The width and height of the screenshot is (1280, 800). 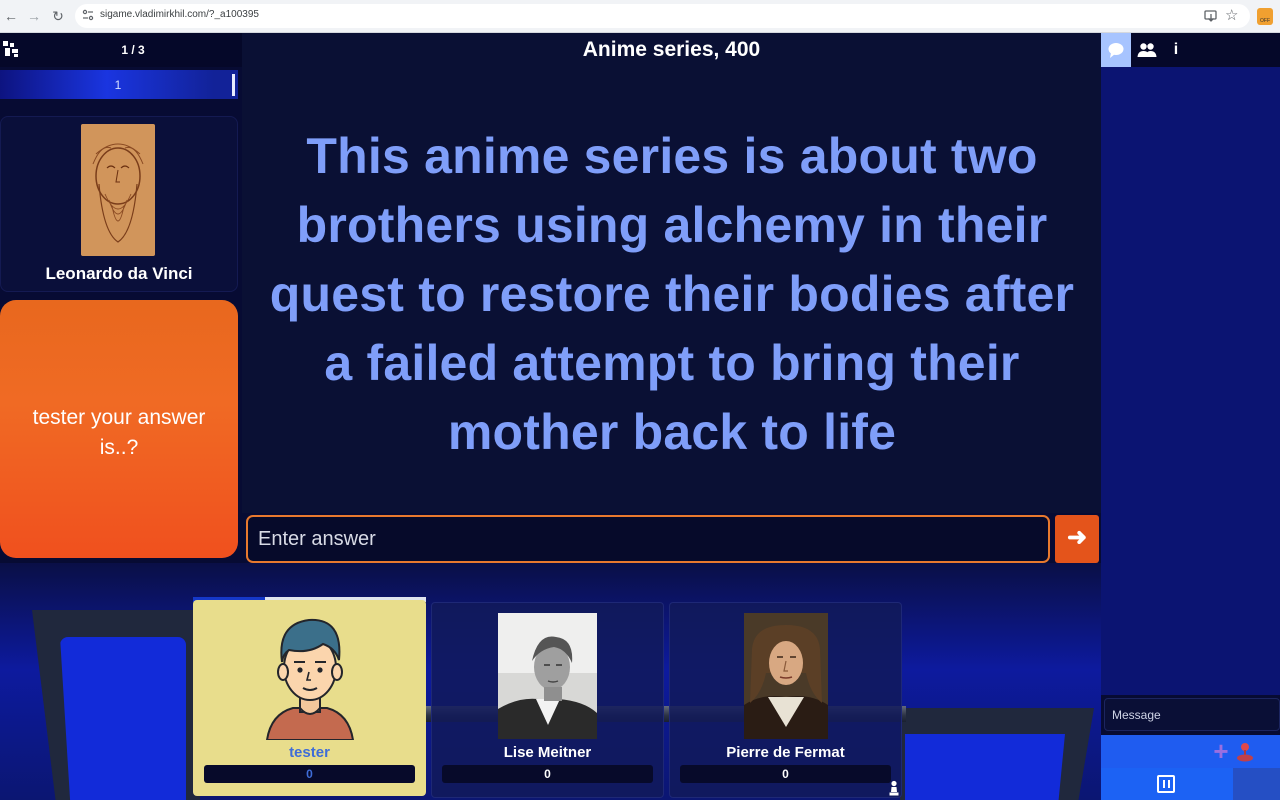 What do you see at coordinates (88, 15) in the screenshot?
I see `site-settings-icon` at bounding box center [88, 15].